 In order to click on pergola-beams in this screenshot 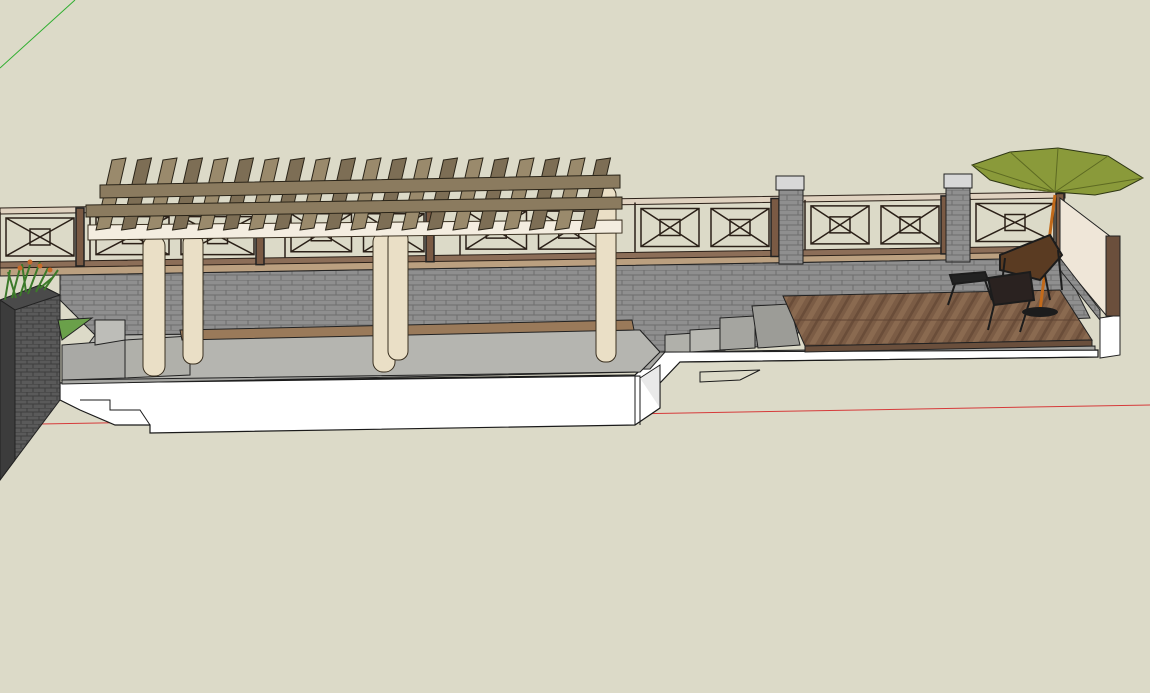, I will do `click(354, 194)`.